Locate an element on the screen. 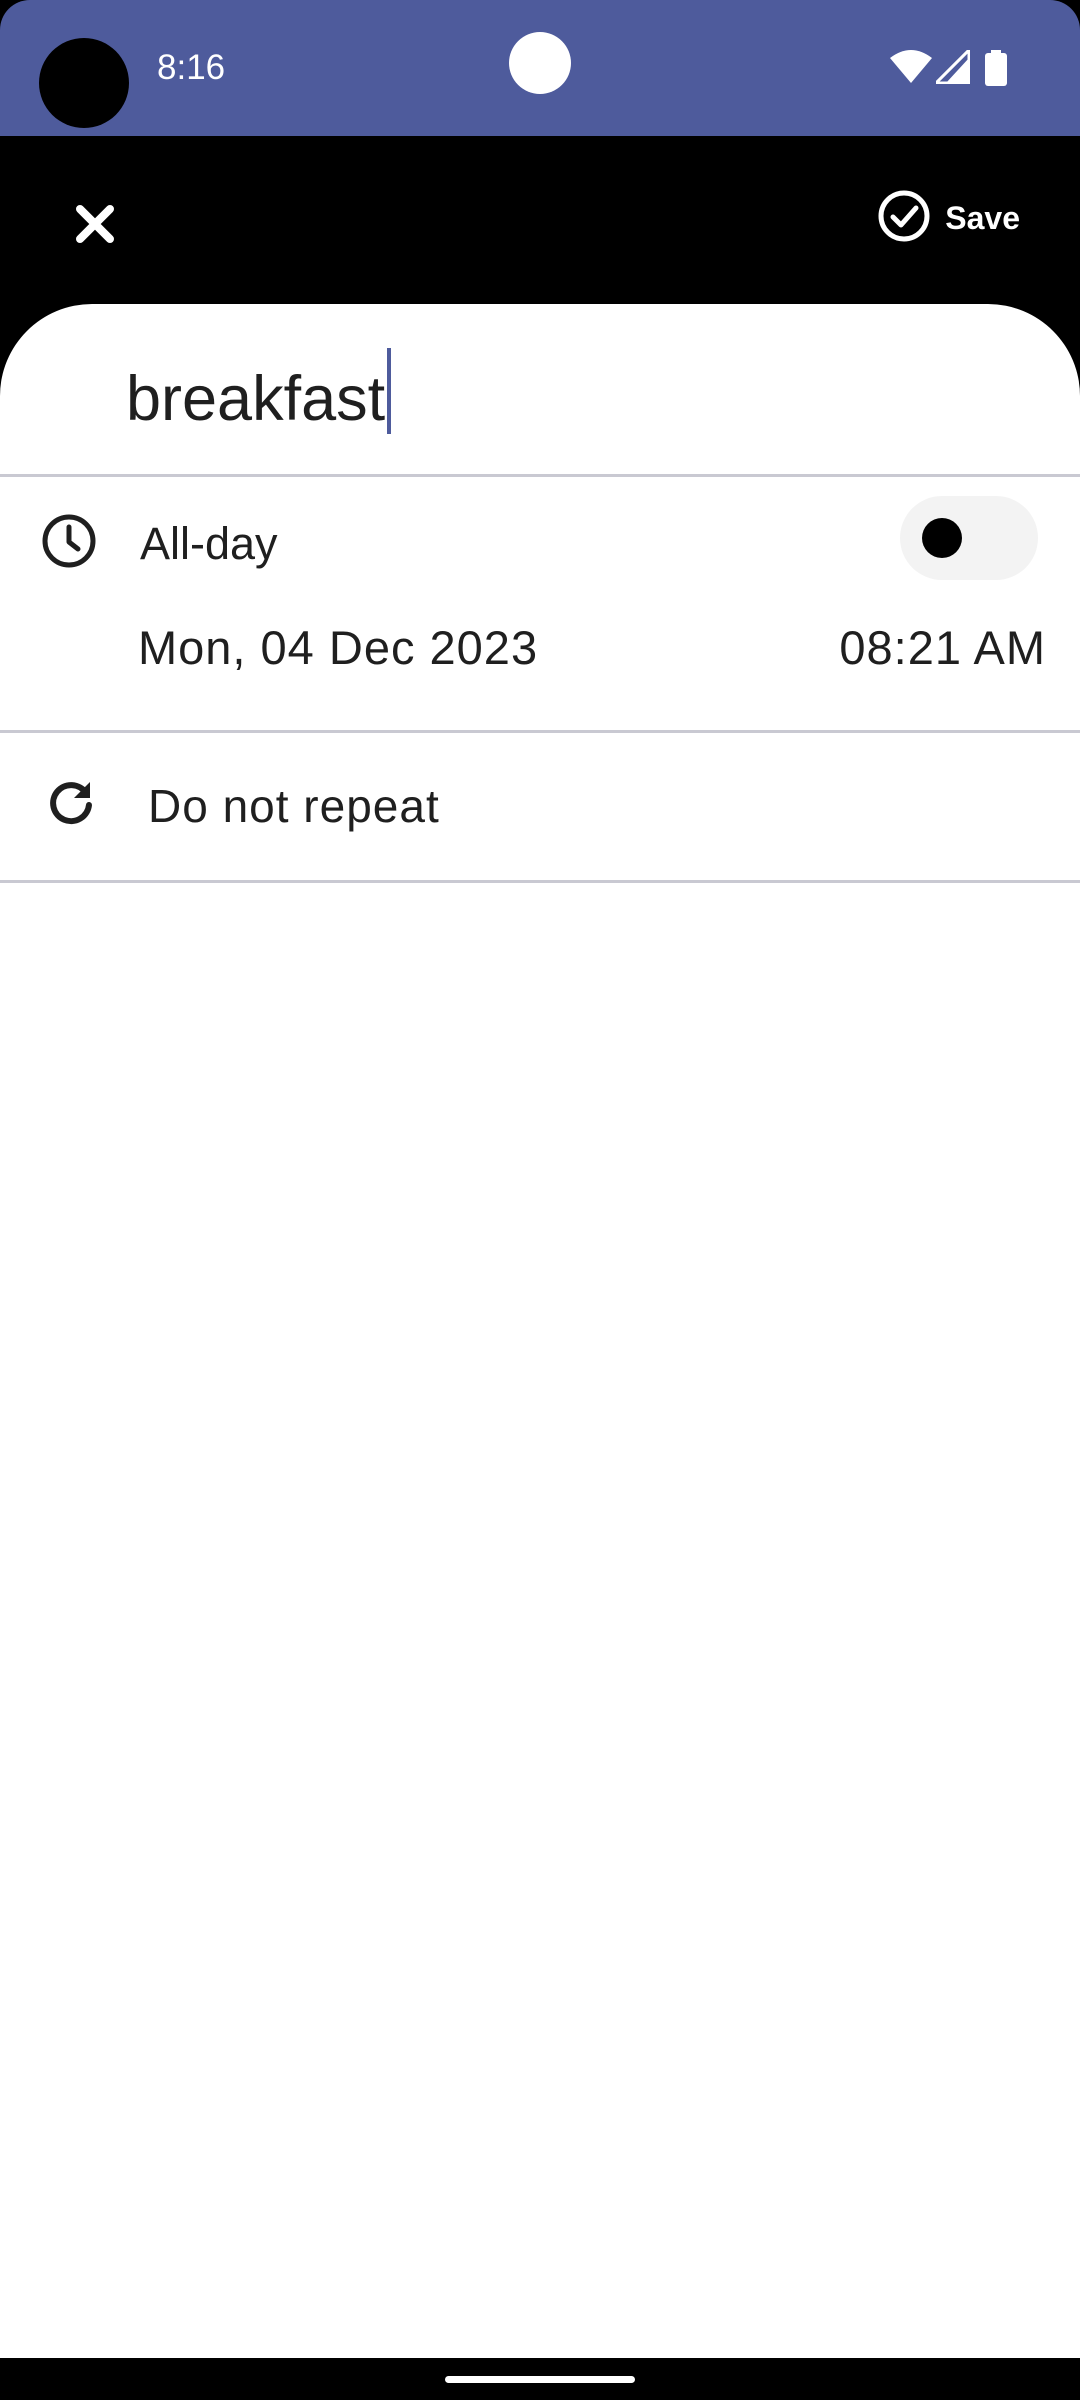 The image size is (1080, 2400). all-day-toggle is located at coordinates (969, 538).